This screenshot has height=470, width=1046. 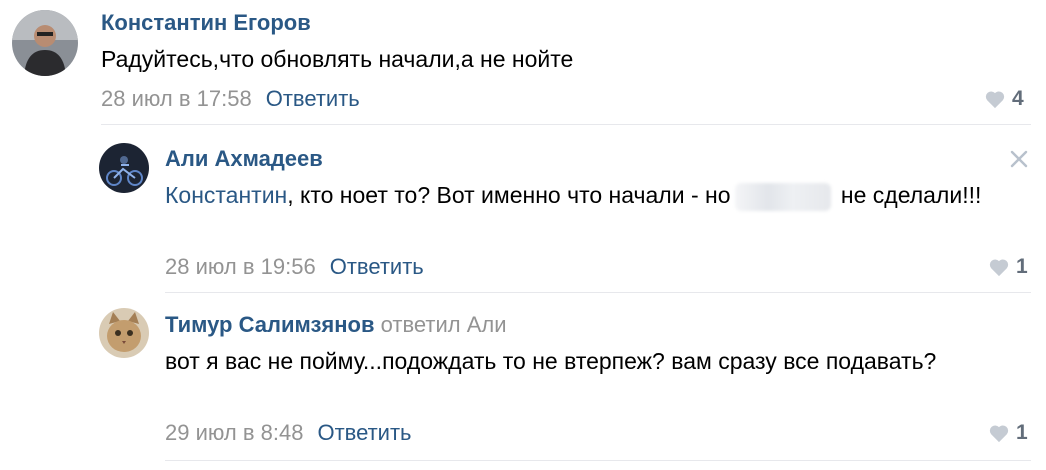 I want to click on comment-timestamp: 28 июл в 17:58, so click(x=176, y=98).